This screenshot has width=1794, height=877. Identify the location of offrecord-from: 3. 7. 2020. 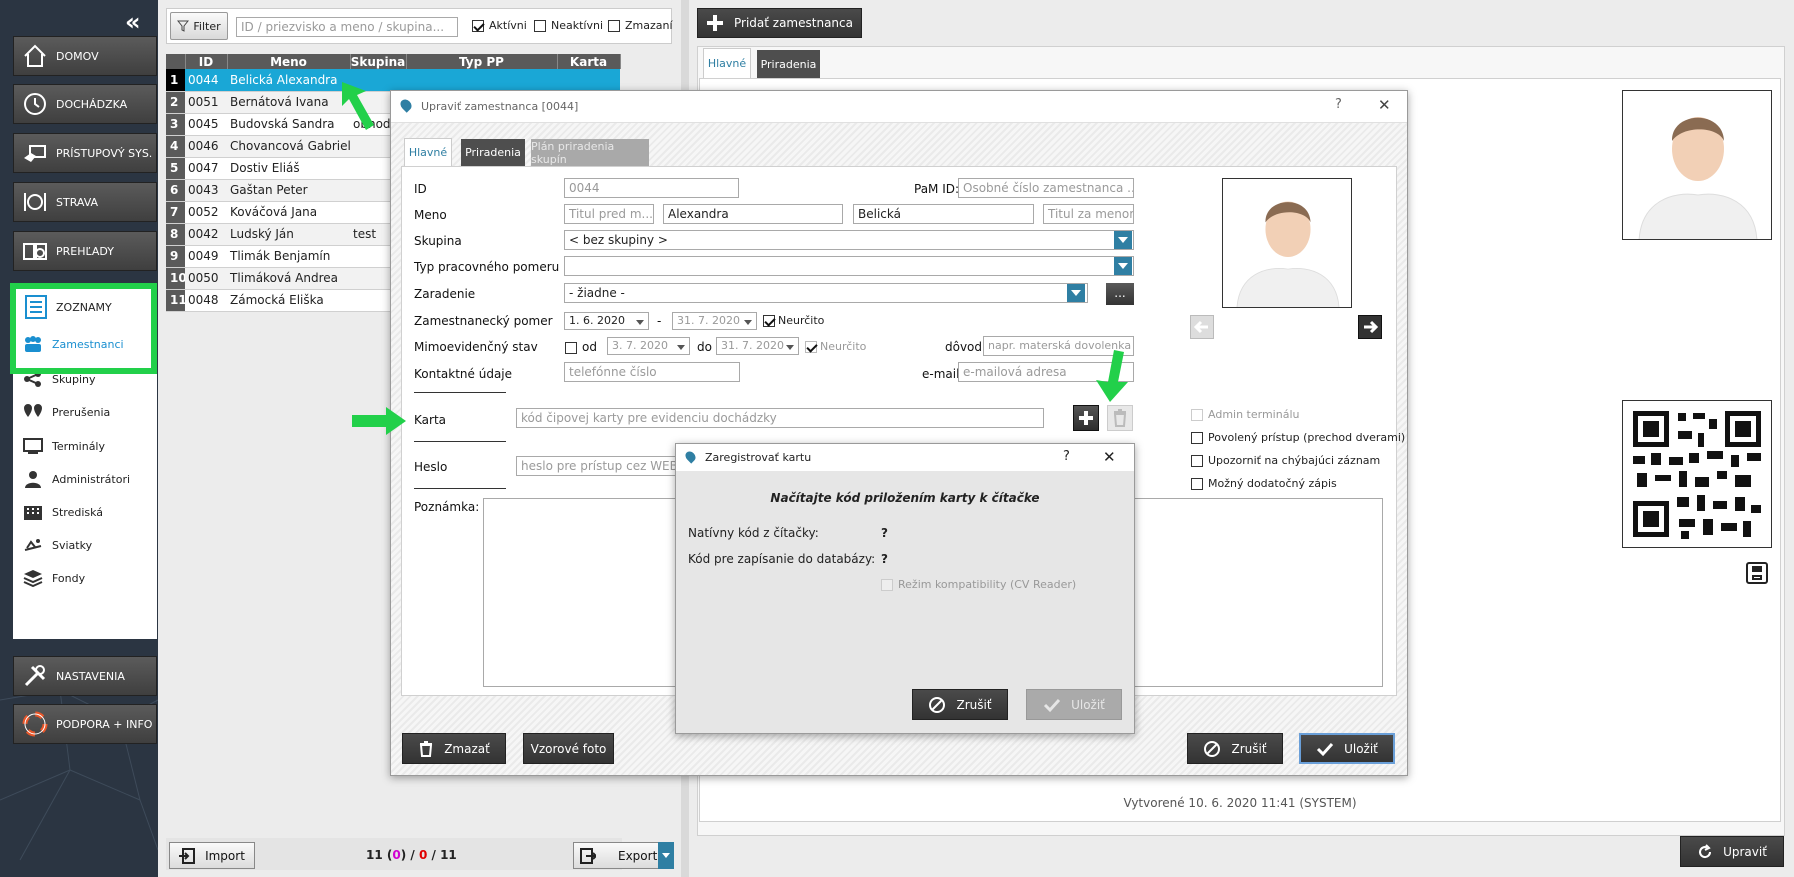
(648, 346).